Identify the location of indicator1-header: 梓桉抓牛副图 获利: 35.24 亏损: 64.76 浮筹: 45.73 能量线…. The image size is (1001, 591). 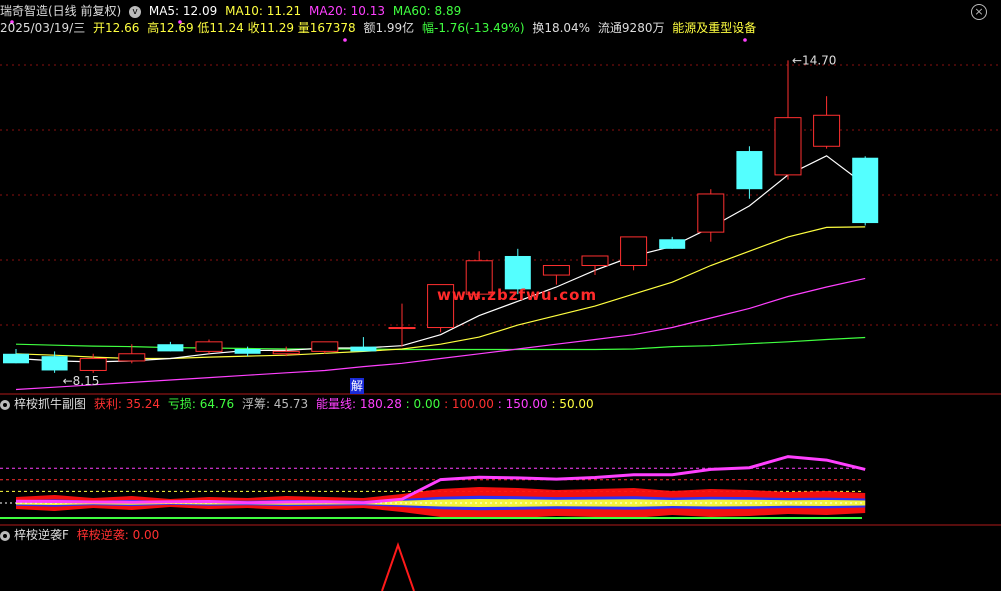
(299, 404).